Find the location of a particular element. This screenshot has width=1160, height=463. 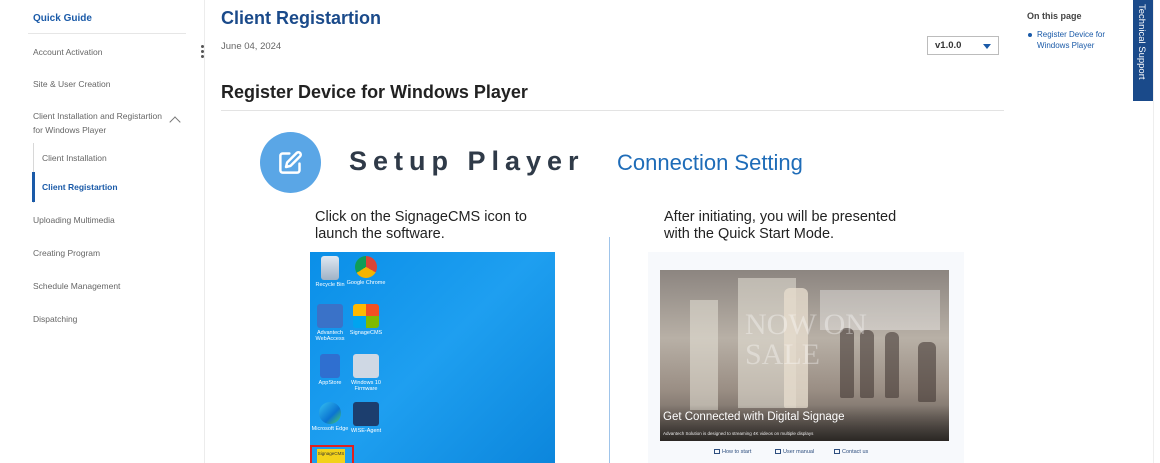

version-select: v1.0.0 is located at coordinates (963, 45).